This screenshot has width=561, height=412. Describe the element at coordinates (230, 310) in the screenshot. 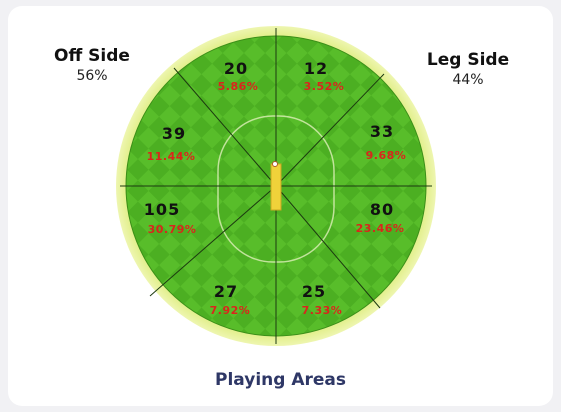

I see `zone-percent: 7.92%` at that location.